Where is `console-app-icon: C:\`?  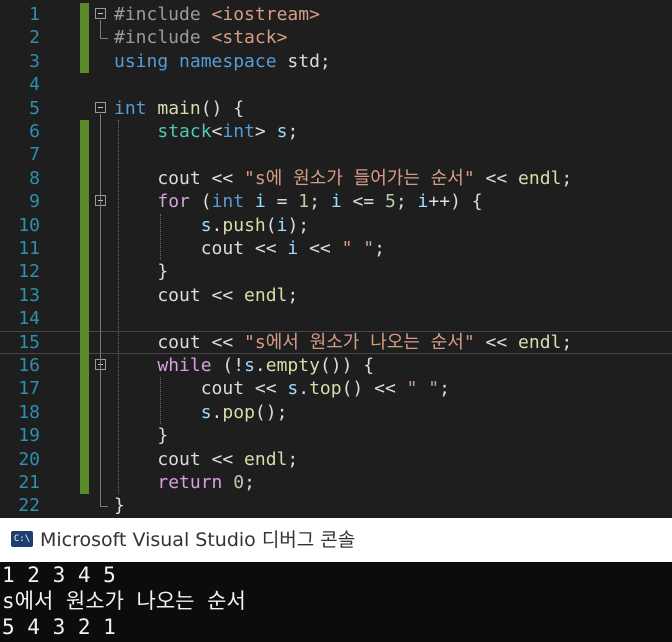 console-app-icon: C:\ is located at coordinates (22, 539).